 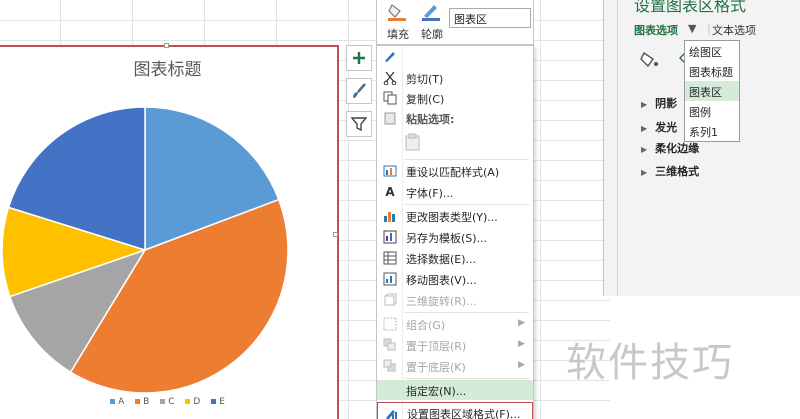 What do you see at coordinates (455, 56) in the screenshot?
I see `menu-item-format-shape-icon` at bounding box center [455, 56].